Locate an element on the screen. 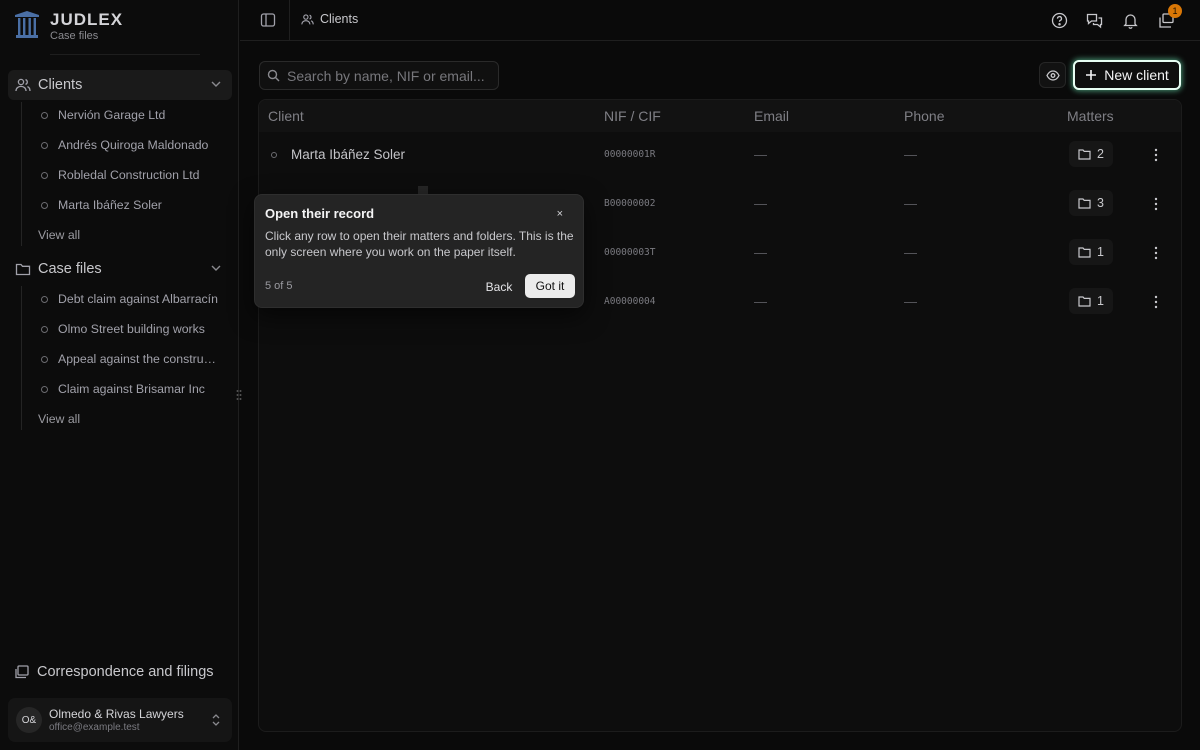 The height and width of the screenshot is (750, 1200). case-files-view-all-link: View all is located at coordinates (59, 419).